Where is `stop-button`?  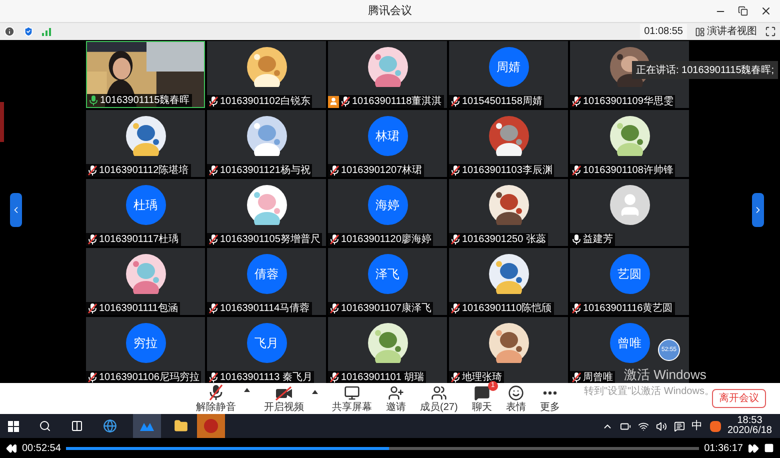 stop-button is located at coordinates (769, 448).